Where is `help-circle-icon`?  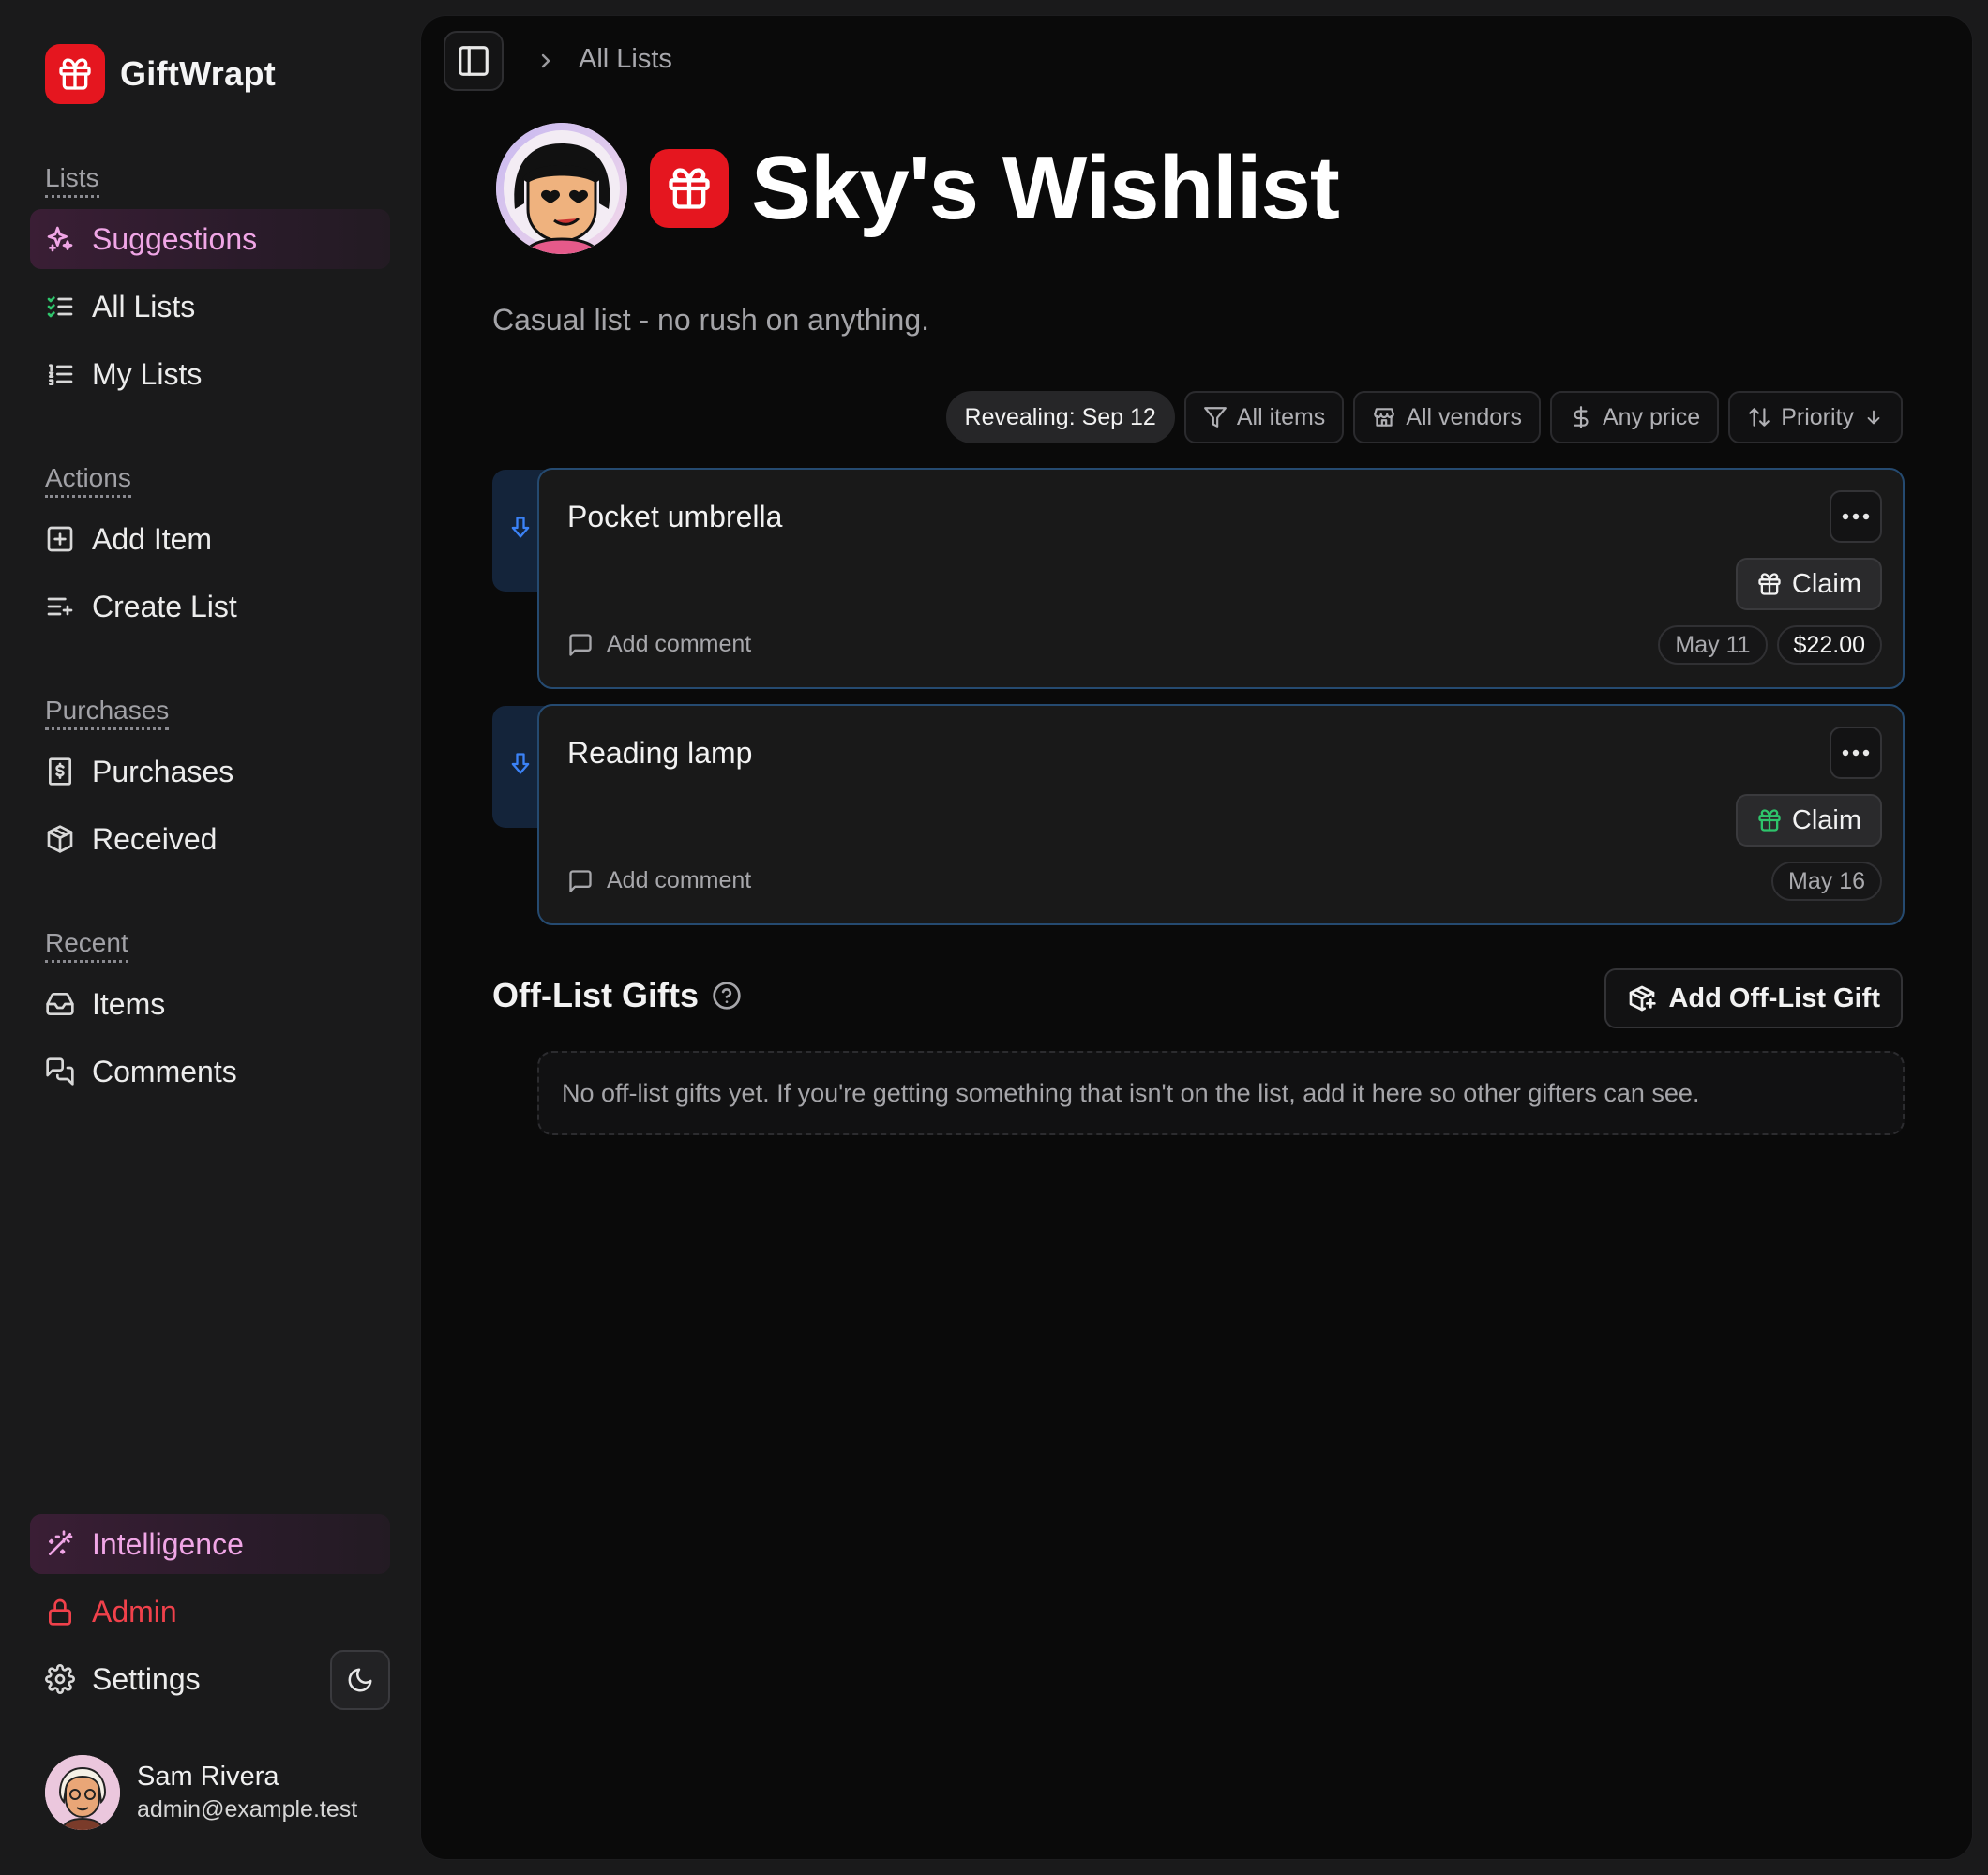
help-circle-icon is located at coordinates (727, 996).